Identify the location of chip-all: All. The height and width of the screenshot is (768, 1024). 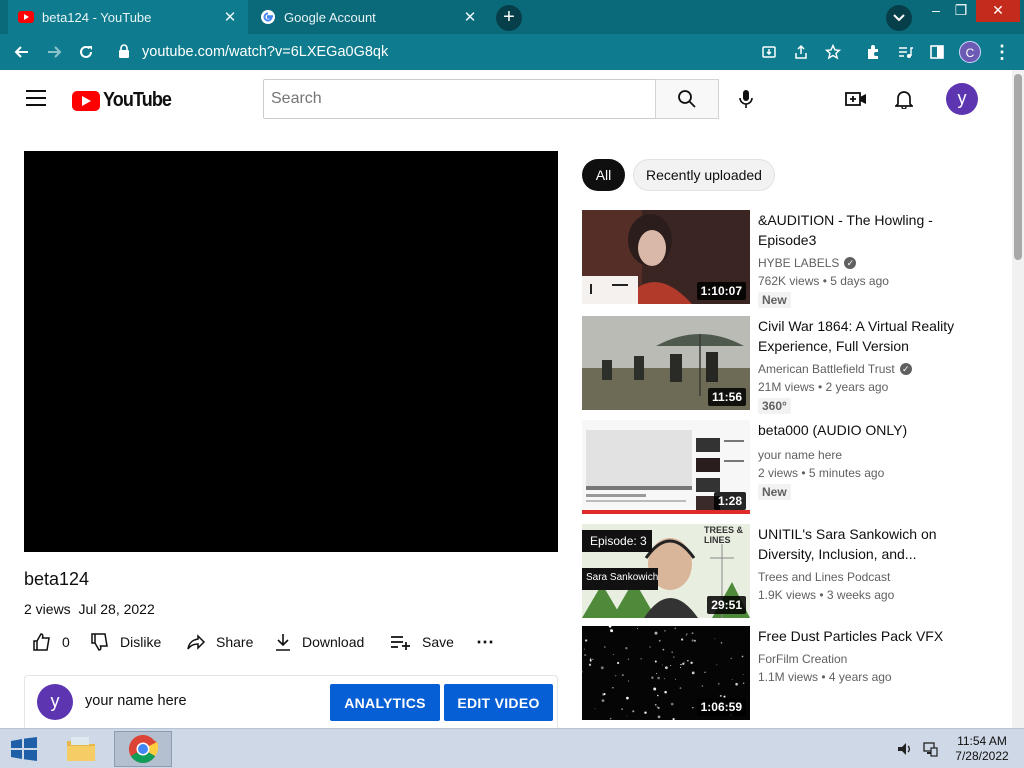
(603, 175).